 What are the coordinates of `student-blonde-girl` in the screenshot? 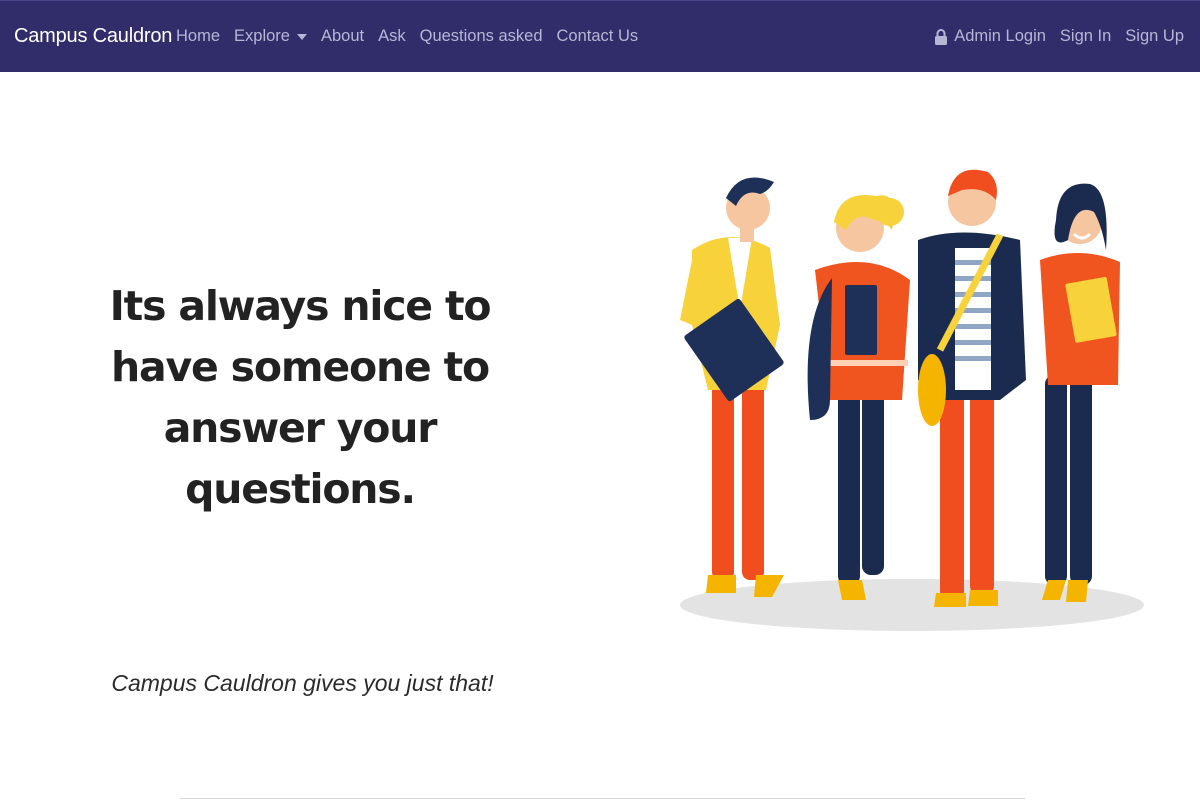 It's located at (858, 397).